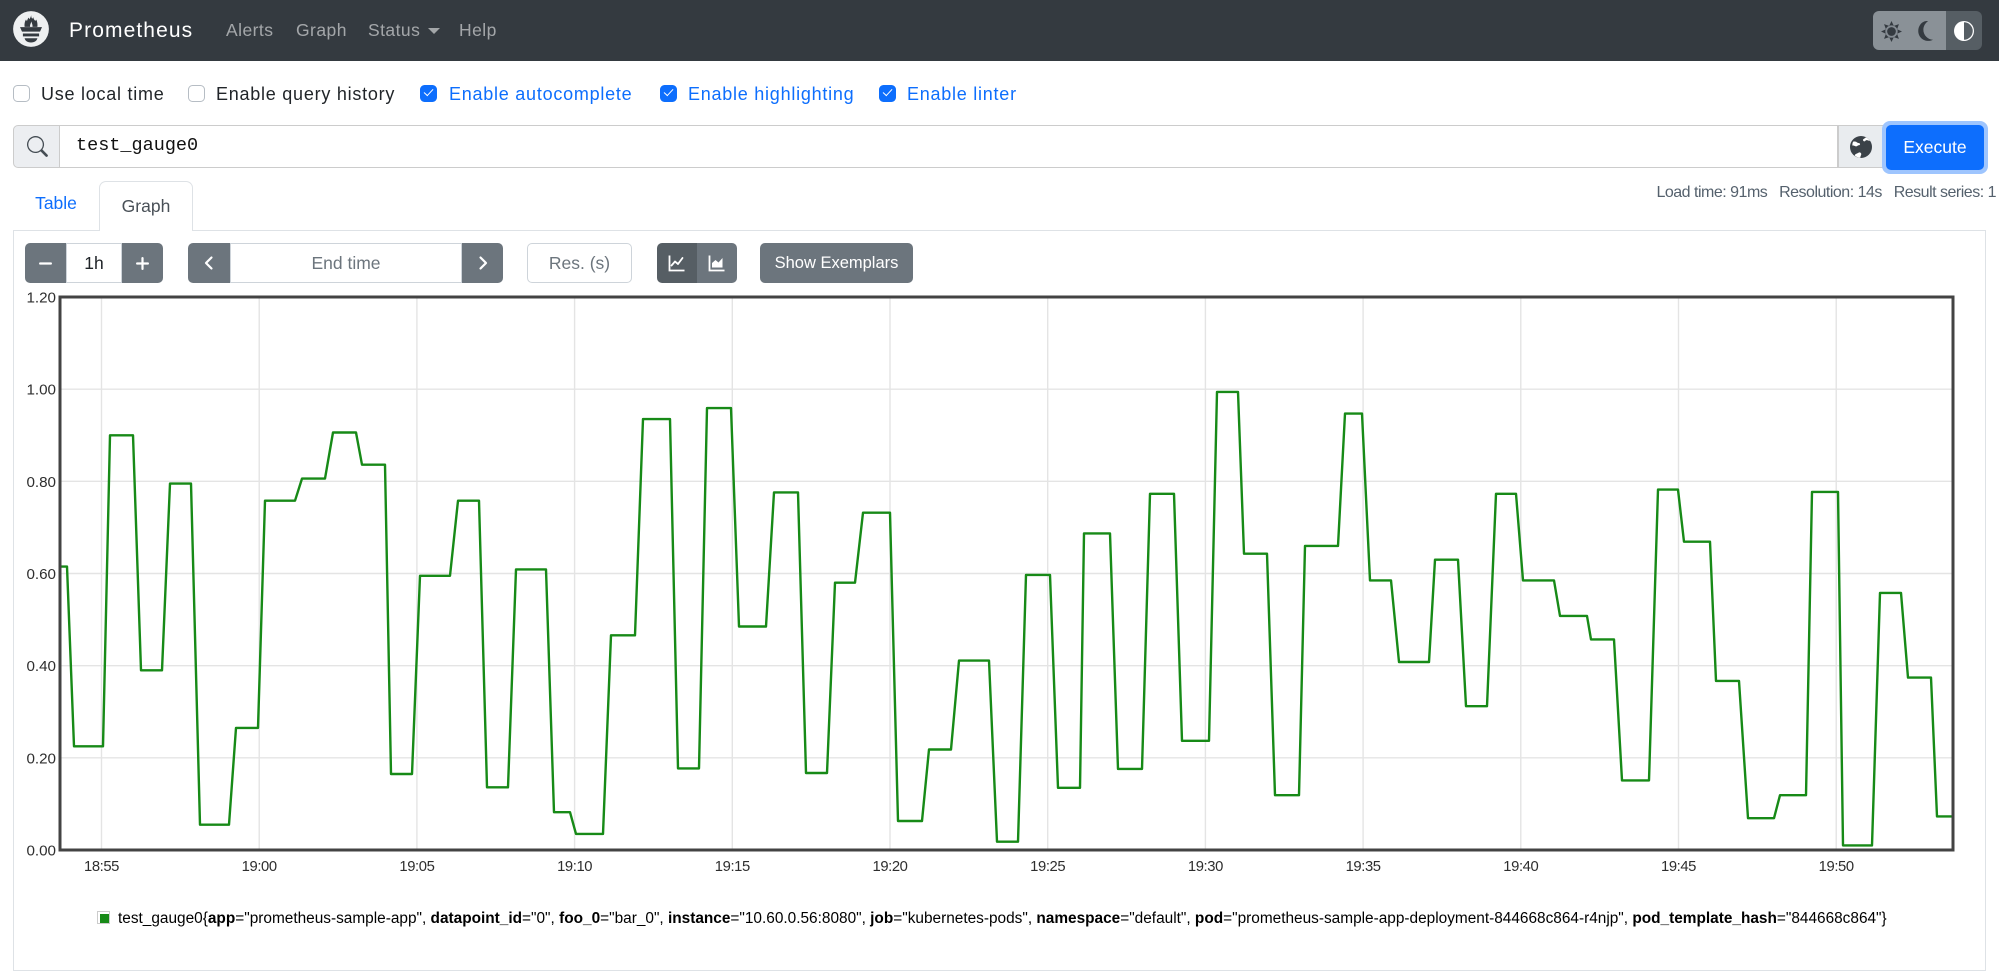  Describe the element at coordinates (41, 390) in the screenshot. I see `svg-text: 1.00` at that location.